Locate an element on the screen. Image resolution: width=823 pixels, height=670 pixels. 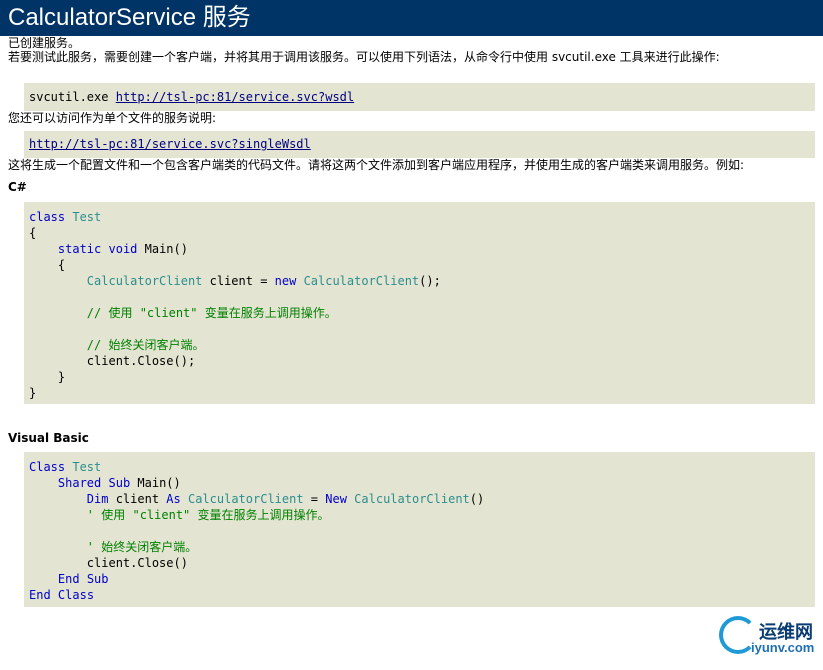
vb-line: ' 使用 "client" 变量在服务上调用操作。 is located at coordinates (208, 515).